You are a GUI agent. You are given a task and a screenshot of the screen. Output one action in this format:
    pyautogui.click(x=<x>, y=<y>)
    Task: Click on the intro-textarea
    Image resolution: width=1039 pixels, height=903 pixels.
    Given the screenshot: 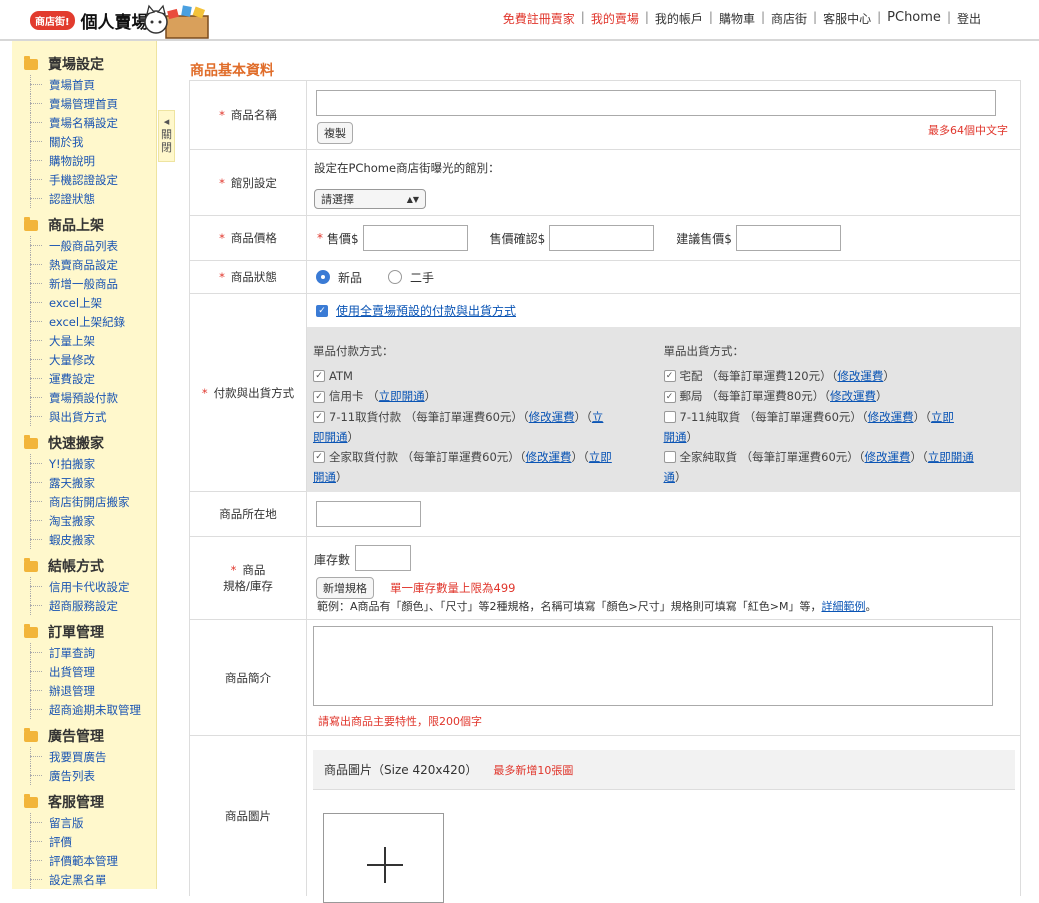 What is the action you would take?
    pyautogui.click(x=653, y=666)
    